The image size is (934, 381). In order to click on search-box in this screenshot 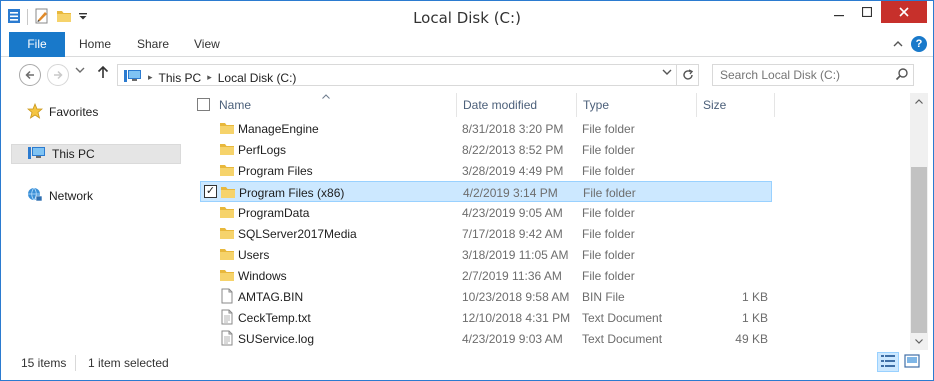, I will do `click(813, 75)`.